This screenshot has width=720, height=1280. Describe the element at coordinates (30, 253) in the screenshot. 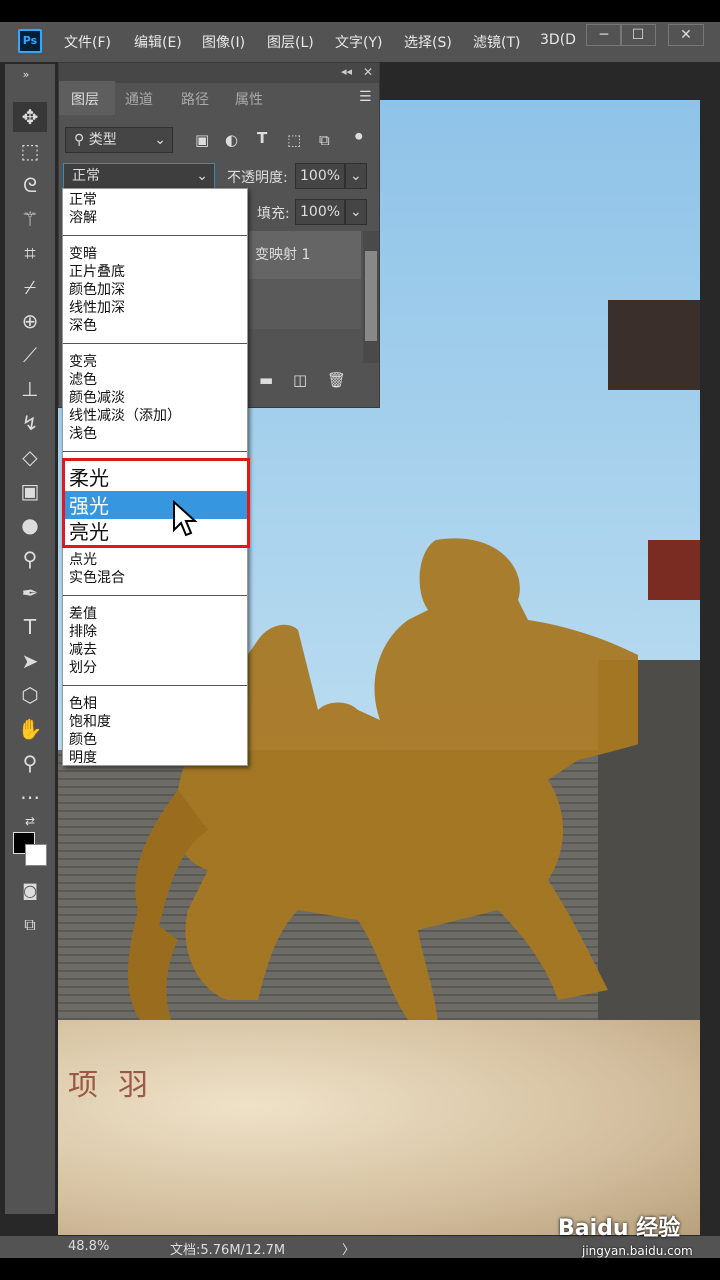

I see `crop-tool-icon: ⌗` at that location.